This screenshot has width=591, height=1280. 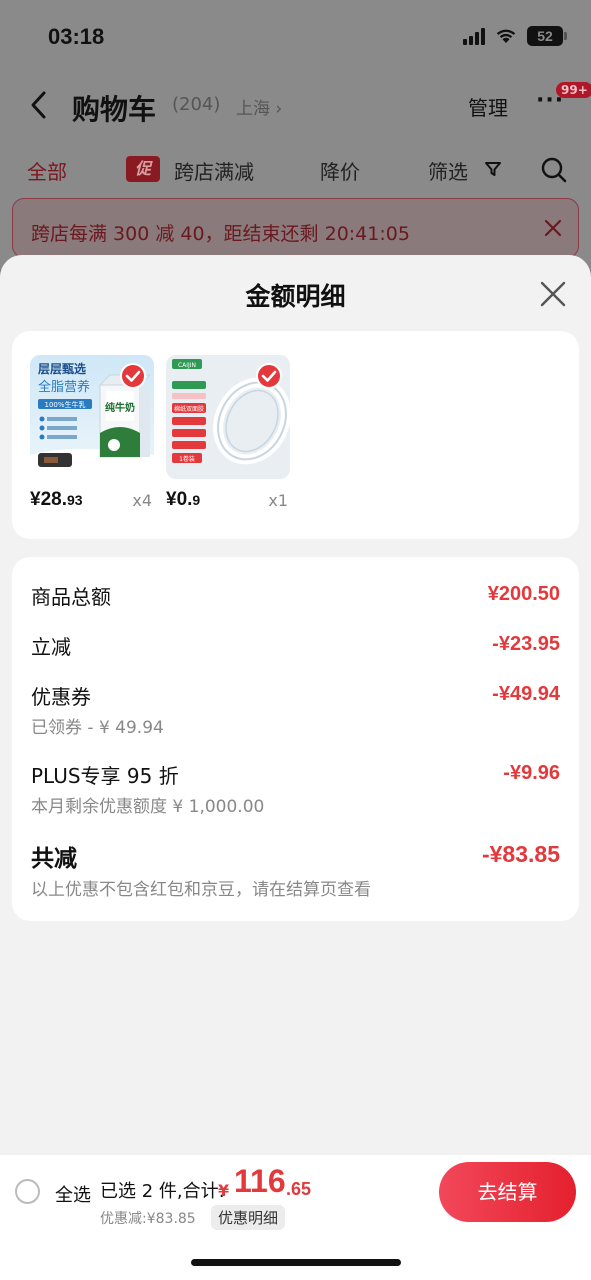 I want to click on svg-text: 纯牛奶, so click(x=120, y=407).